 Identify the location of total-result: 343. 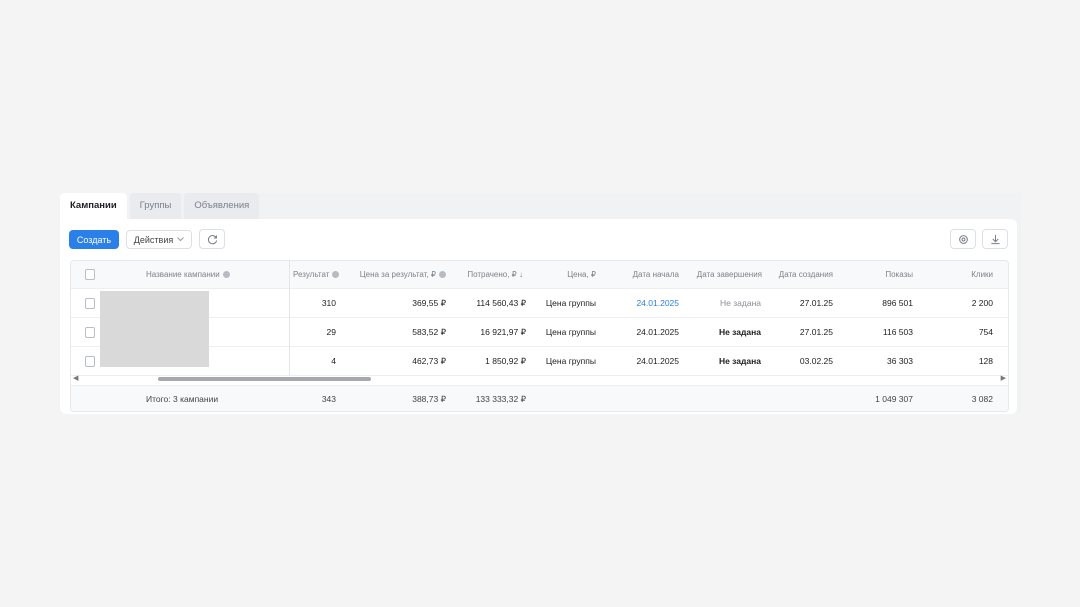
(328, 399).